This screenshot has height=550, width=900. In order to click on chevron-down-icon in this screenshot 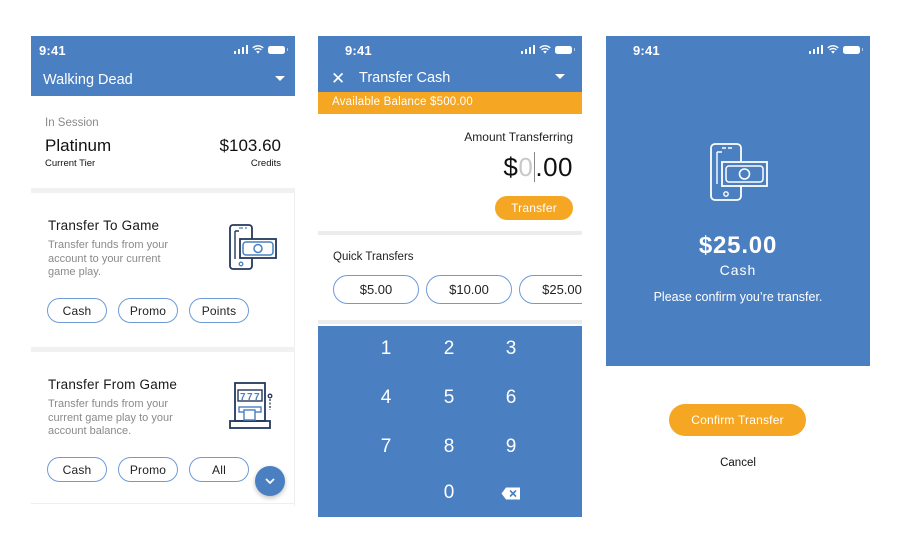, I will do `click(270, 481)`.